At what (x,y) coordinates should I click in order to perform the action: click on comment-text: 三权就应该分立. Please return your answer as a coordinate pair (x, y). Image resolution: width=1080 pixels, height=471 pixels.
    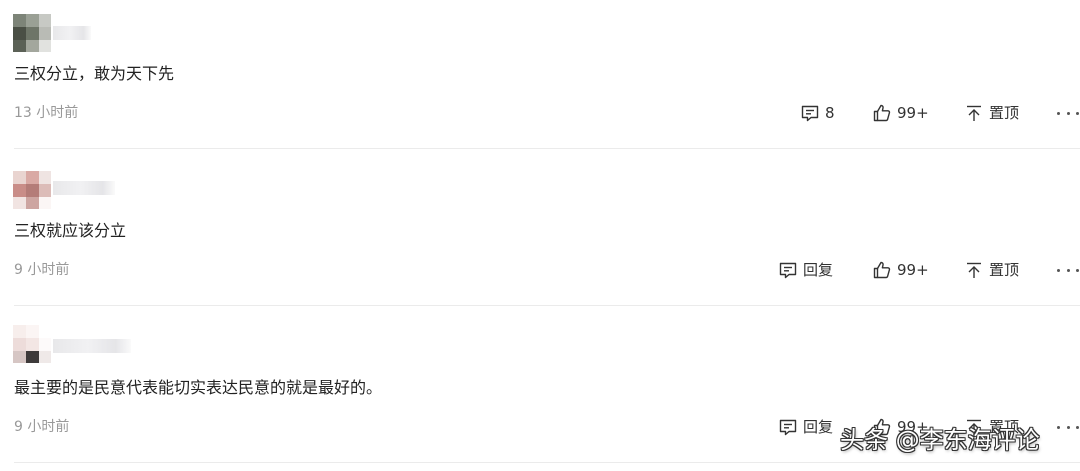
    Looking at the image, I should click on (70, 230).